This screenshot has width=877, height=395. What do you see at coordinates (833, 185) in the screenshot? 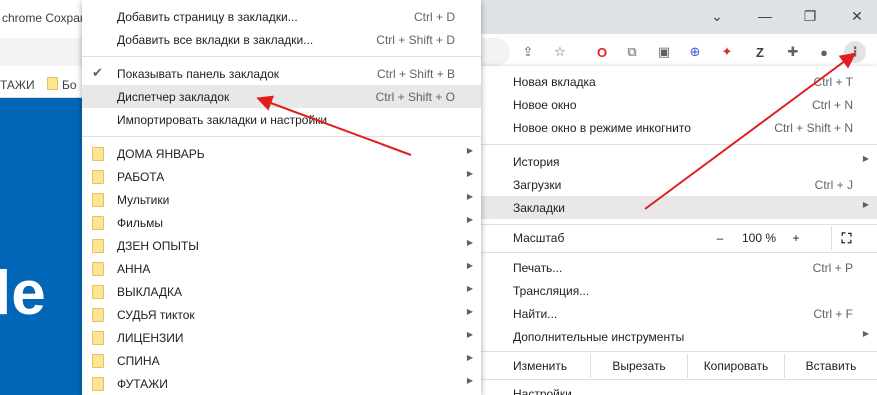
I see `menu-item-shortcut: Ctrl + J` at bounding box center [833, 185].